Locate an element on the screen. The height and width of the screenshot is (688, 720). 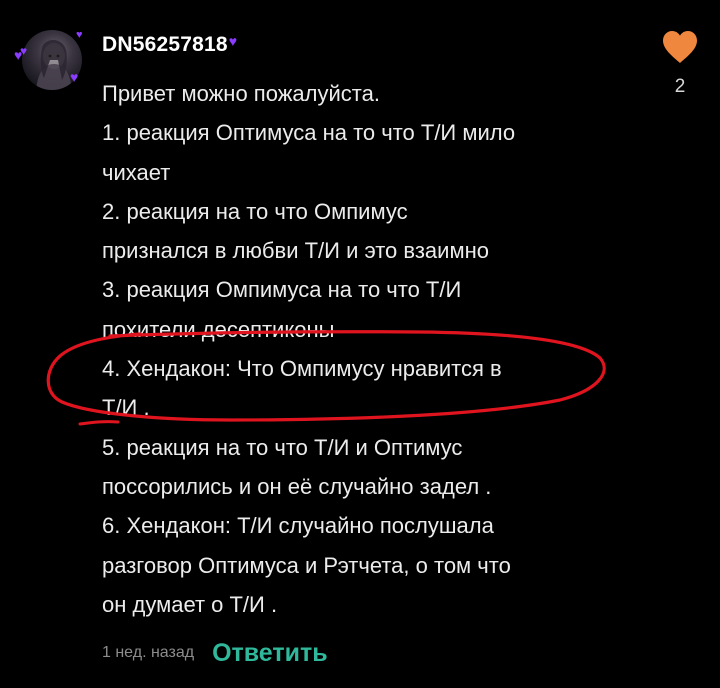
username: DN56257818♥ is located at coordinates (169, 45).